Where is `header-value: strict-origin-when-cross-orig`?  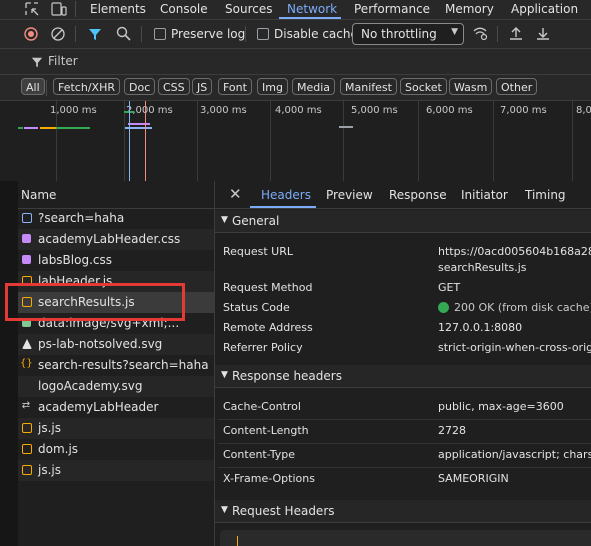
header-value: strict-origin-when-cross-orig is located at coordinates (514, 347).